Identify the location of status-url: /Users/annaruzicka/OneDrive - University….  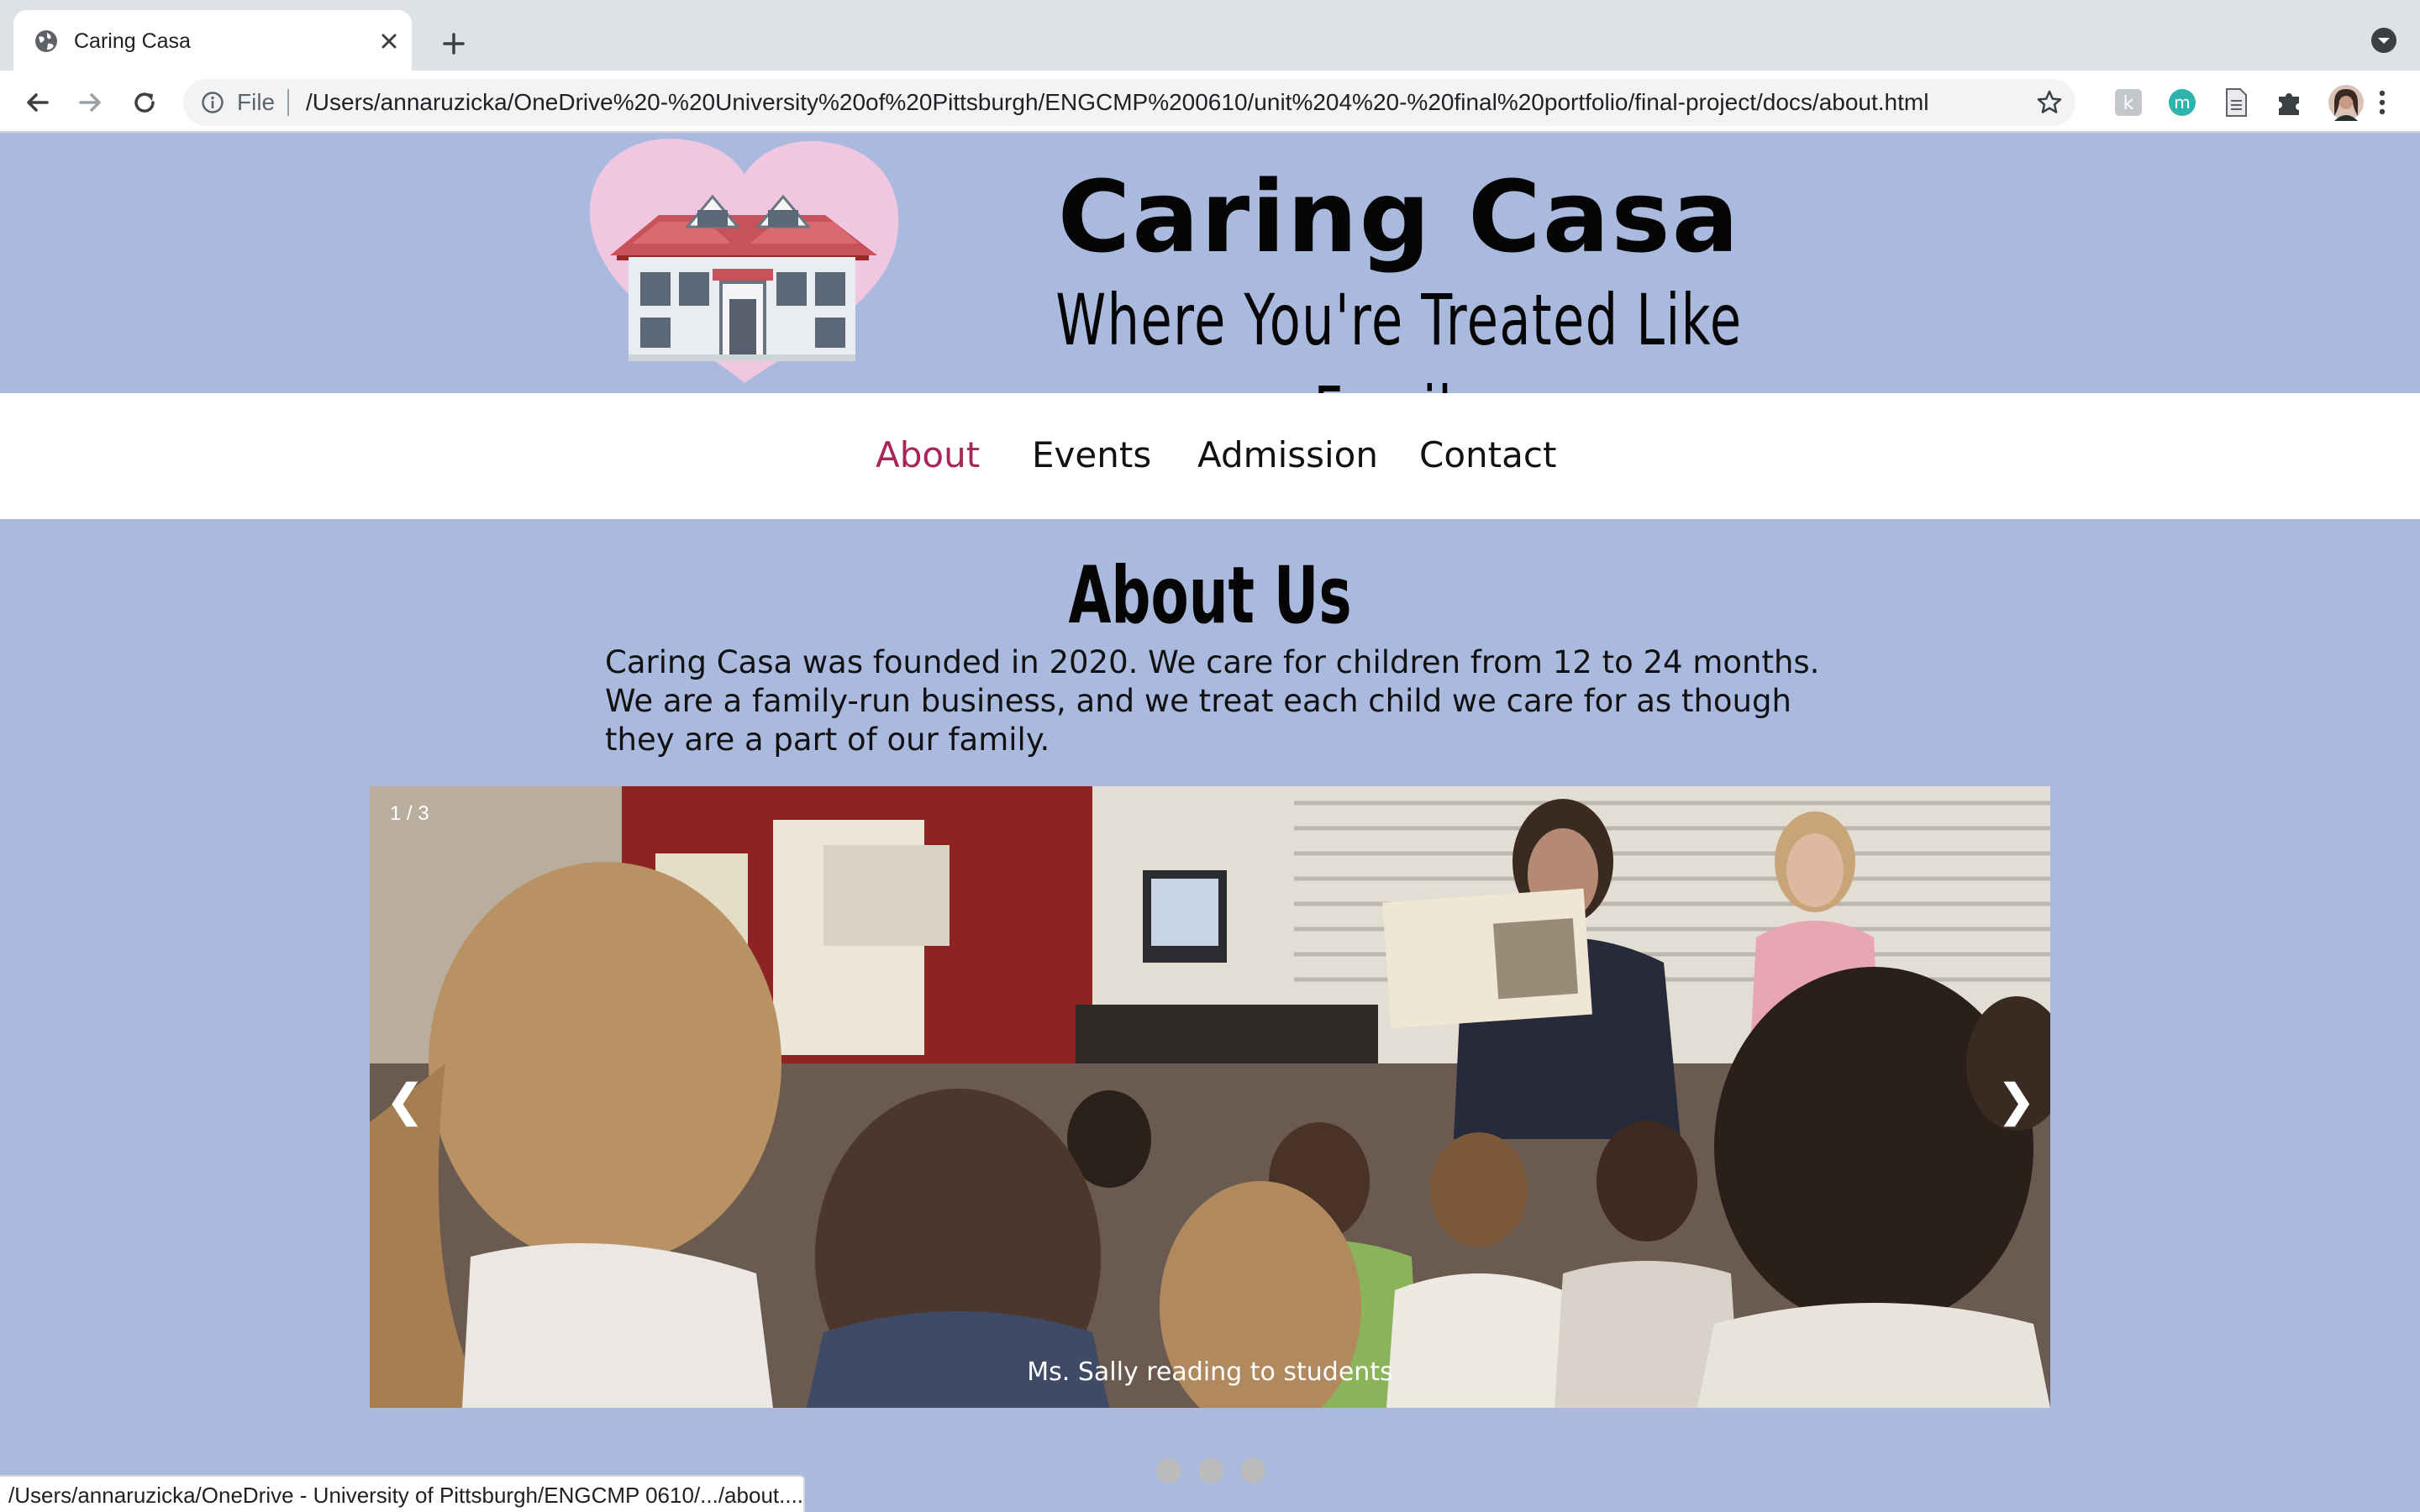
(406, 1495).